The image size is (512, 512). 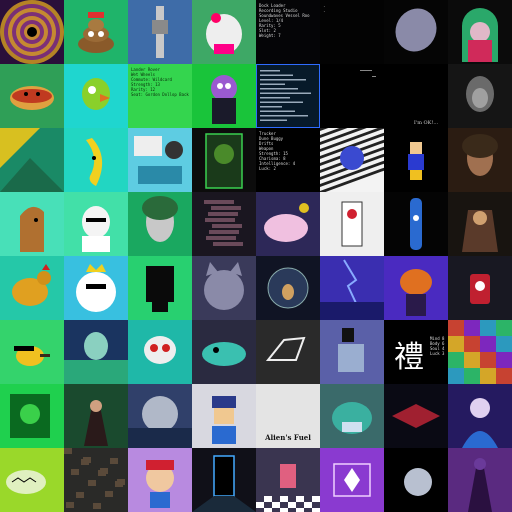 What do you see at coordinates (160, 160) in the screenshot?
I see `gallery-tile-cyan-collage` at bounding box center [160, 160].